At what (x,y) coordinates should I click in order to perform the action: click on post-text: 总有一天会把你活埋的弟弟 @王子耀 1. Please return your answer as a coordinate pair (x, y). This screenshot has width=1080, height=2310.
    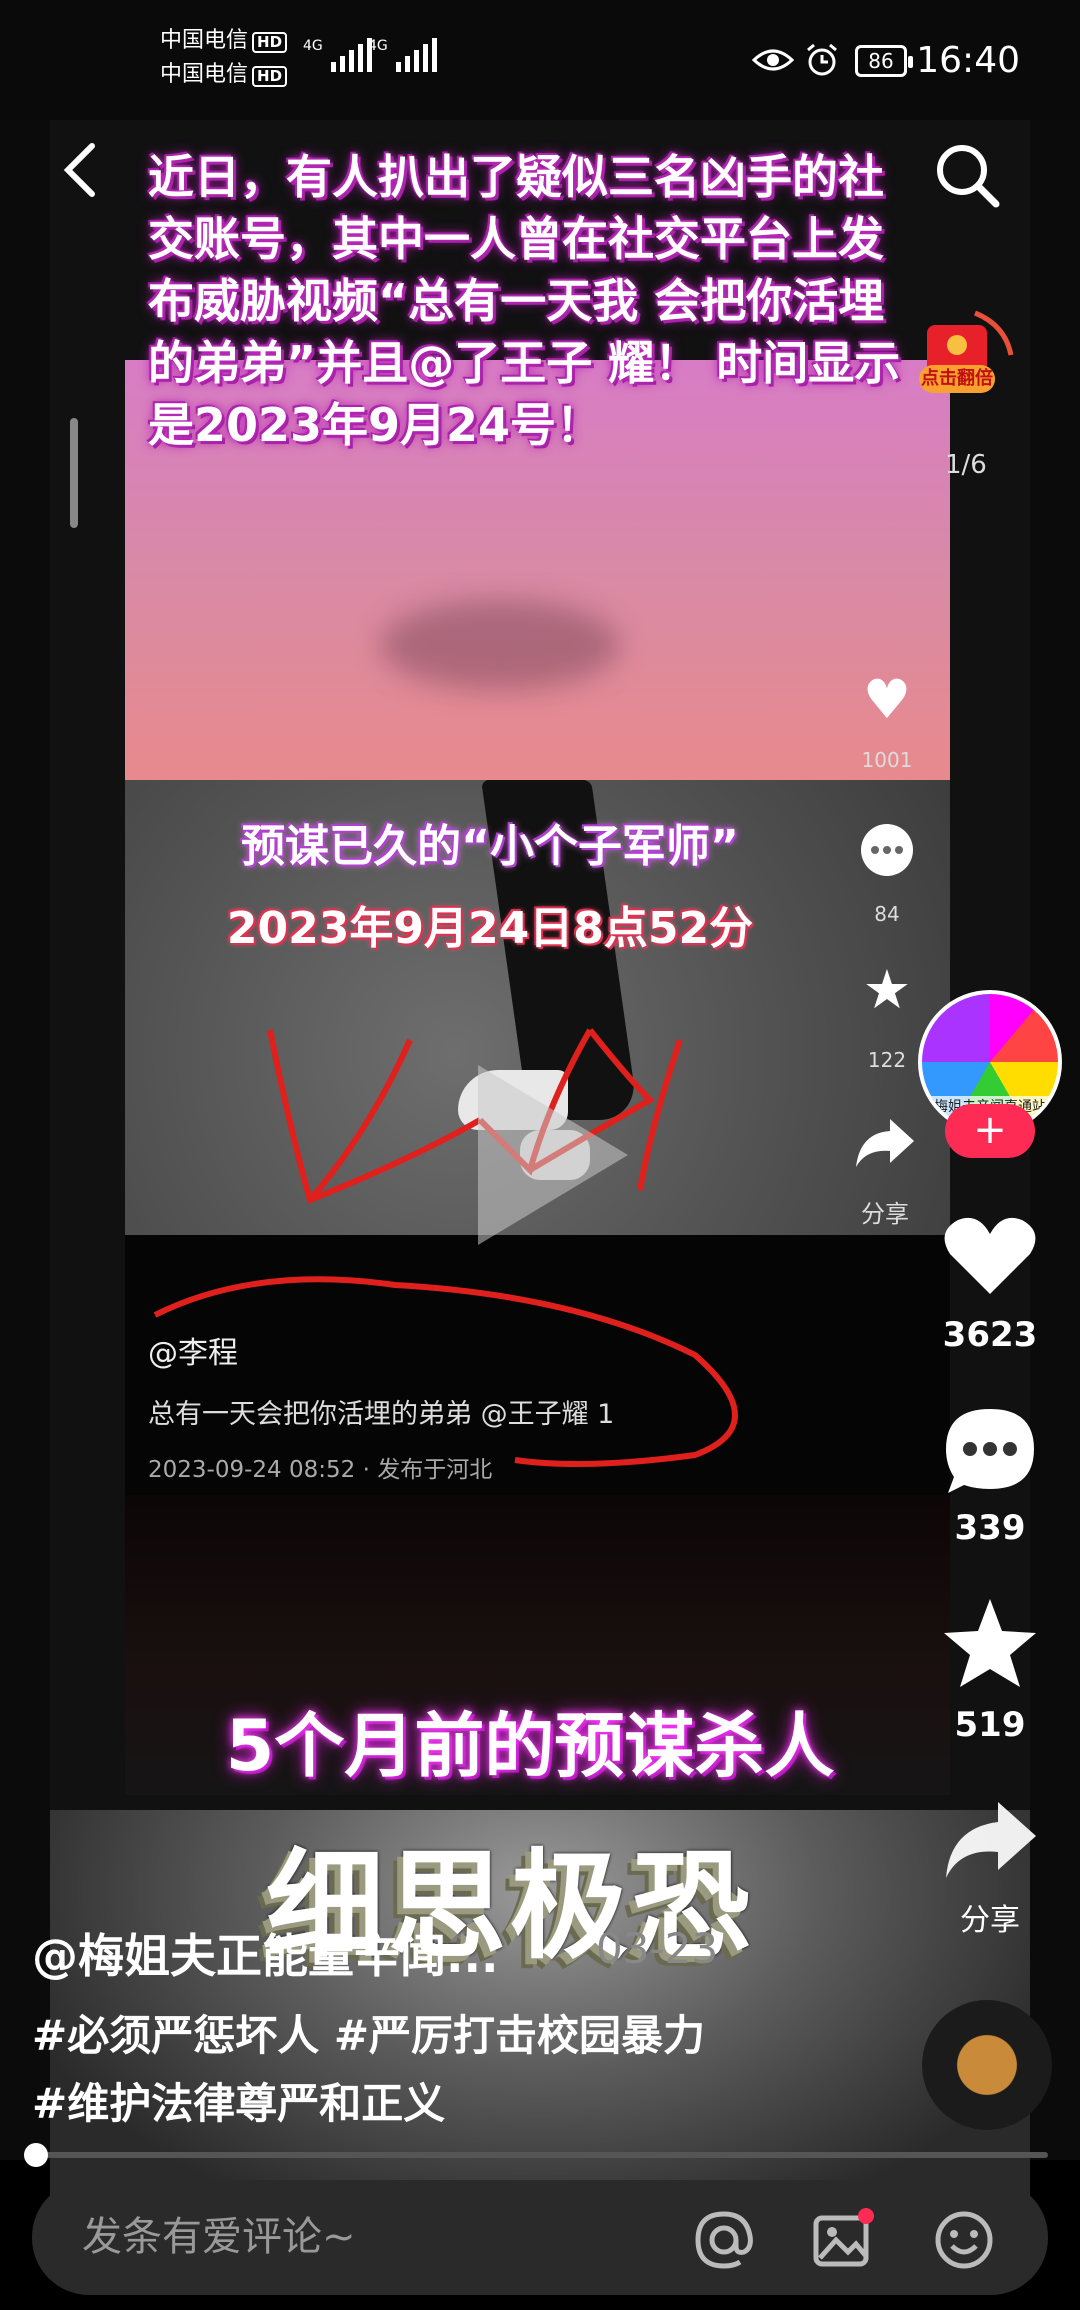
    Looking at the image, I should click on (381, 1414).